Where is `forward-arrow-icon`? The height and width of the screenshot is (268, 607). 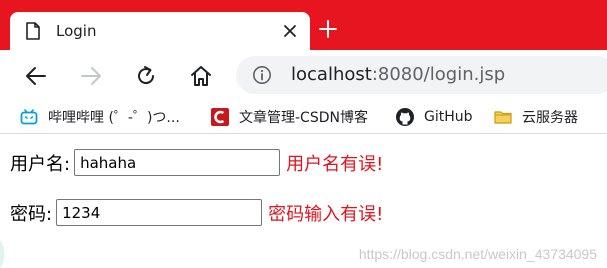 forward-arrow-icon is located at coordinates (91, 76).